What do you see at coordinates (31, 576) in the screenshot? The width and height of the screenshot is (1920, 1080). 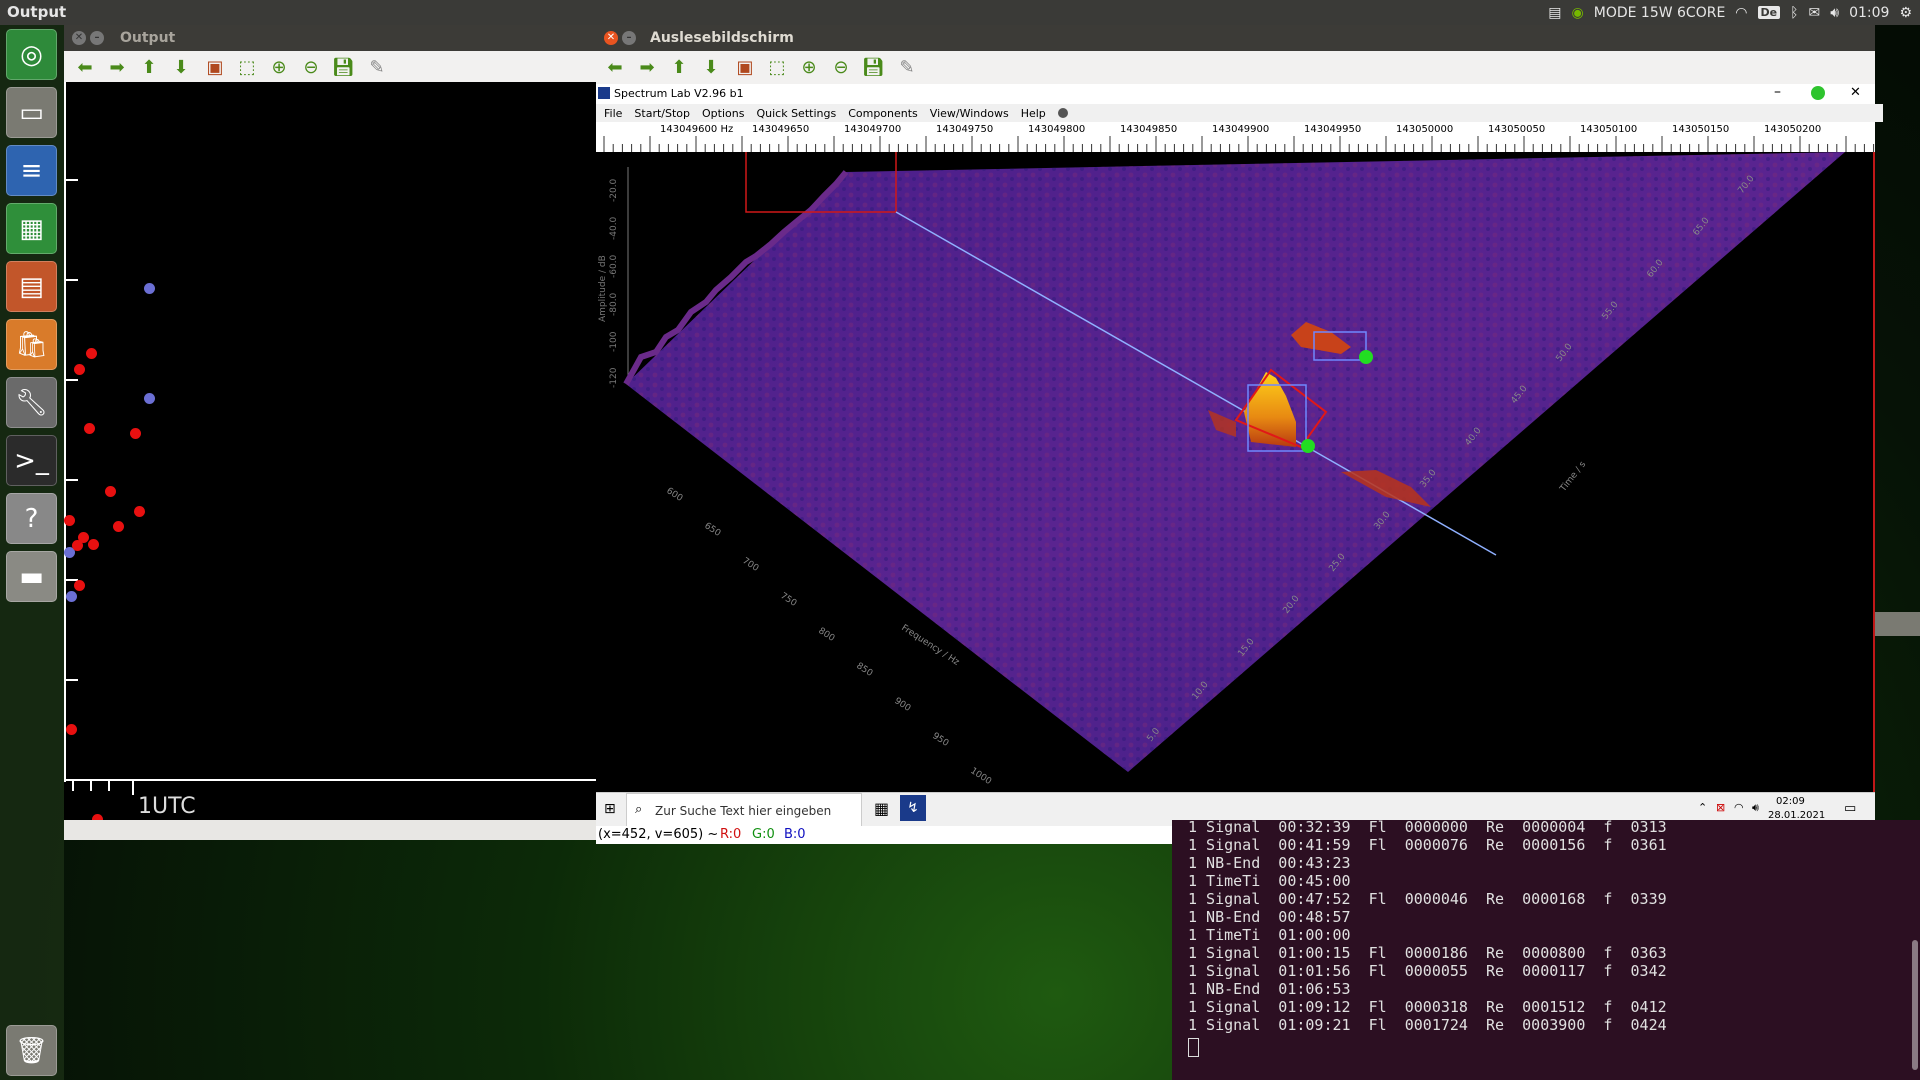 I see `drive-icon: ▬` at bounding box center [31, 576].